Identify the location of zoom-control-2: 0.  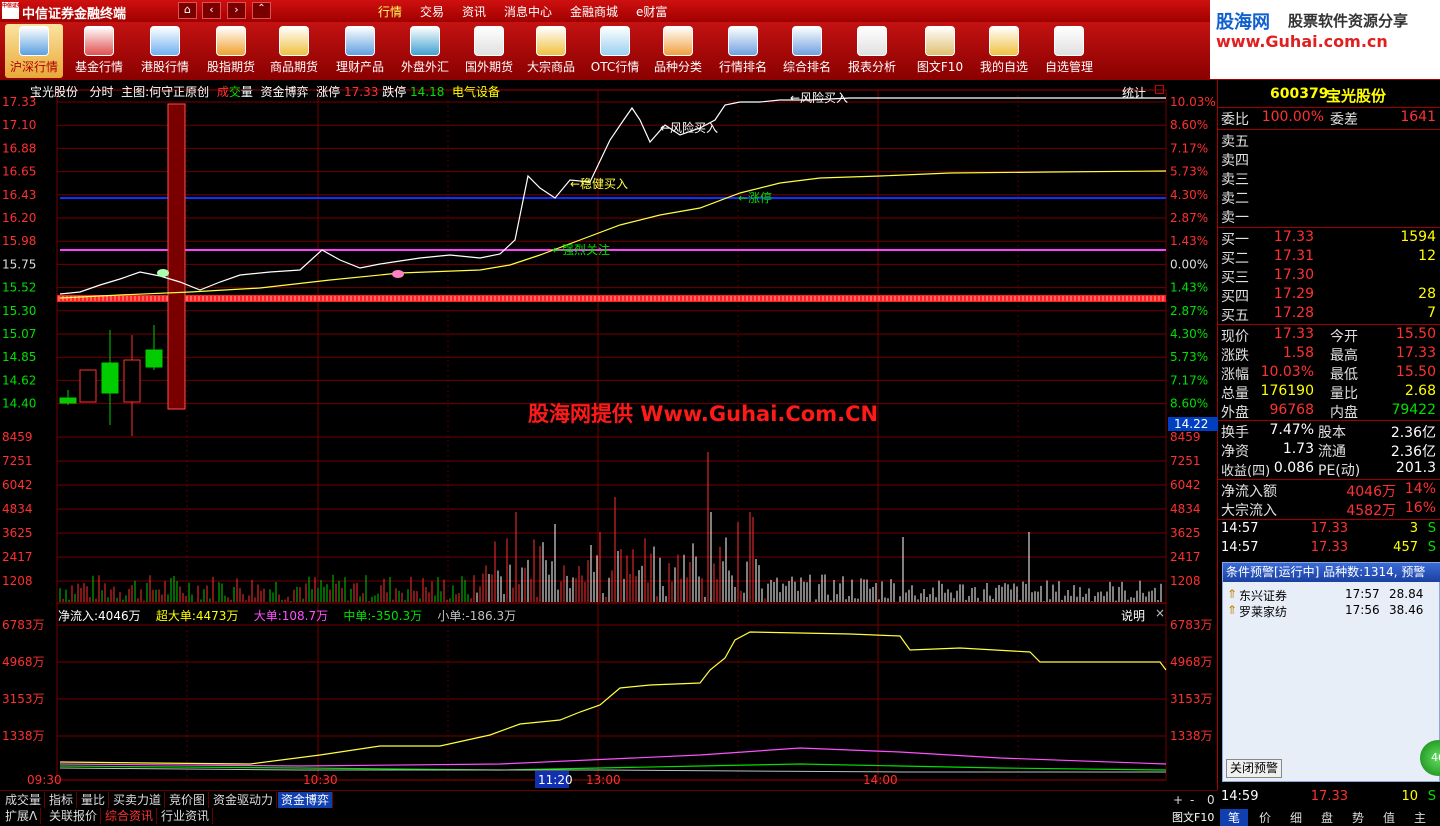
(1211, 800).